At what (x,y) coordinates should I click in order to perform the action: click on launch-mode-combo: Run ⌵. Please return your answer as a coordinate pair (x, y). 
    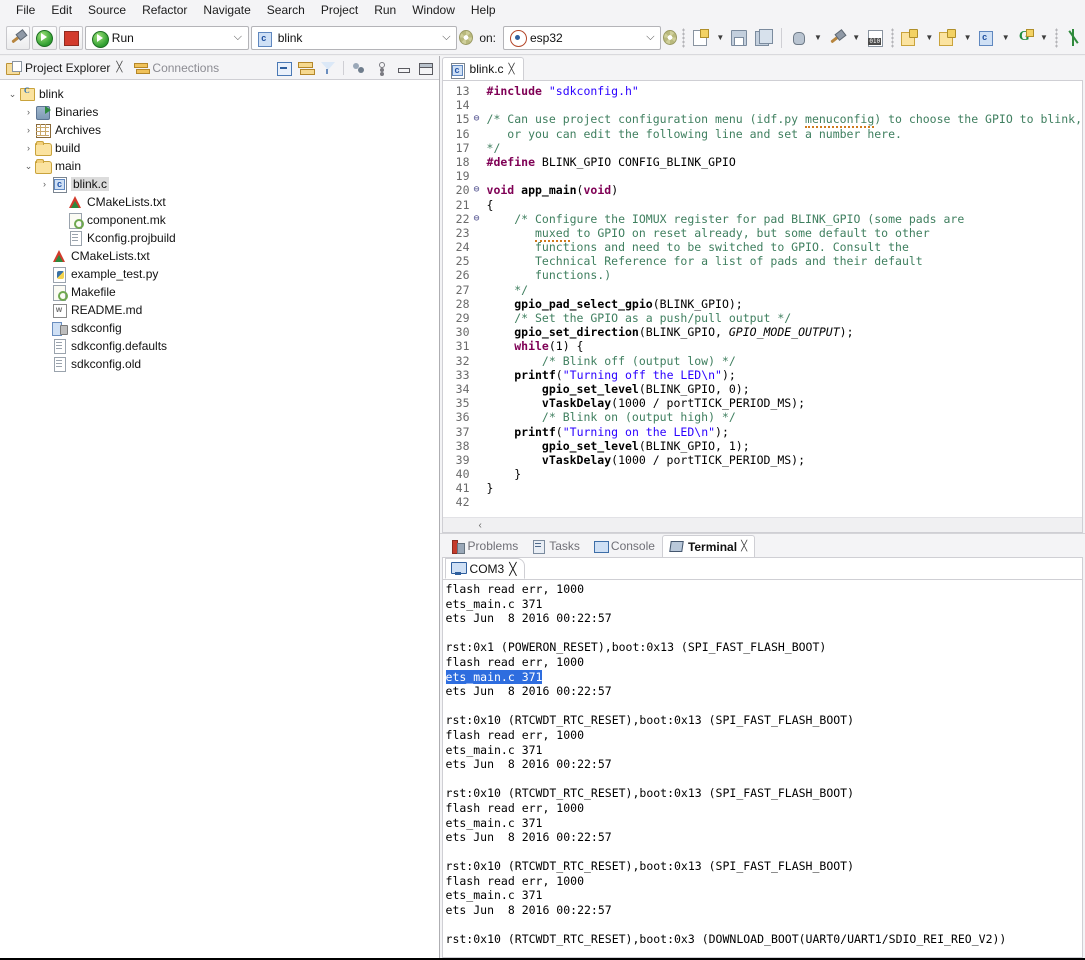
    Looking at the image, I should click on (166, 37).